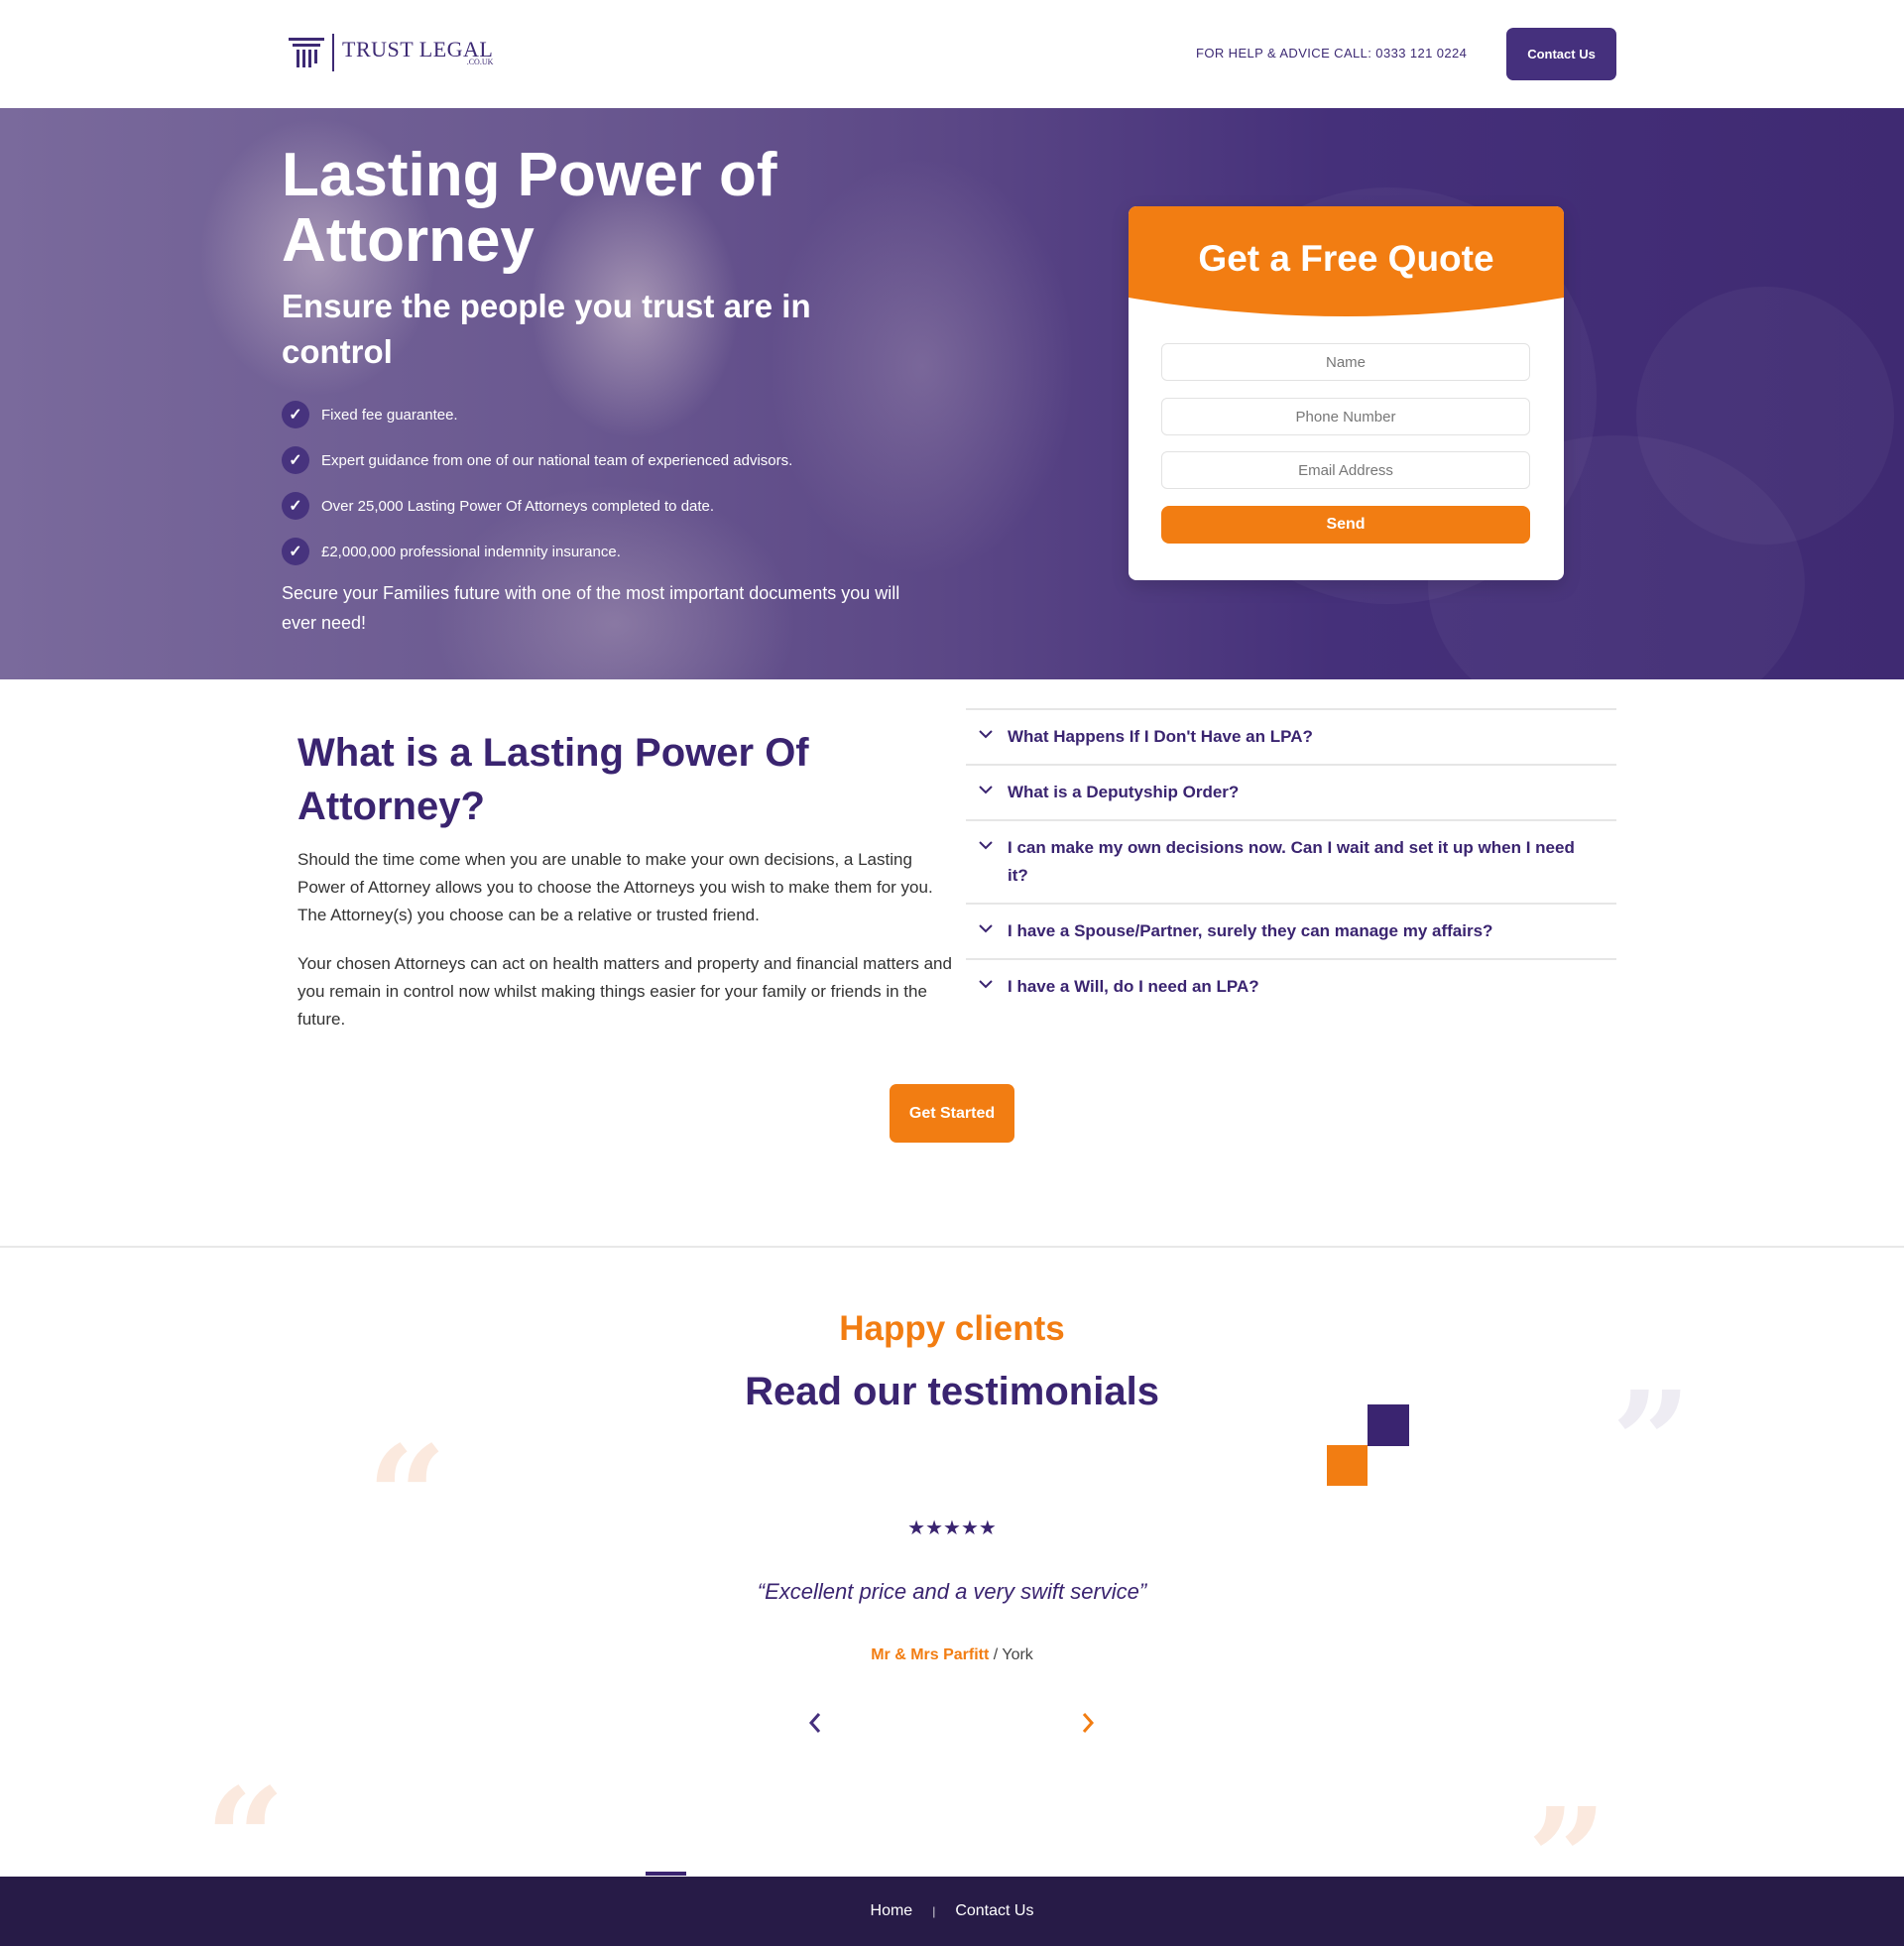 This screenshot has height=1946, width=1904. Describe the element at coordinates (952, 1528) in the screenshot. I see `star-rating: ★★★★★` at that location.